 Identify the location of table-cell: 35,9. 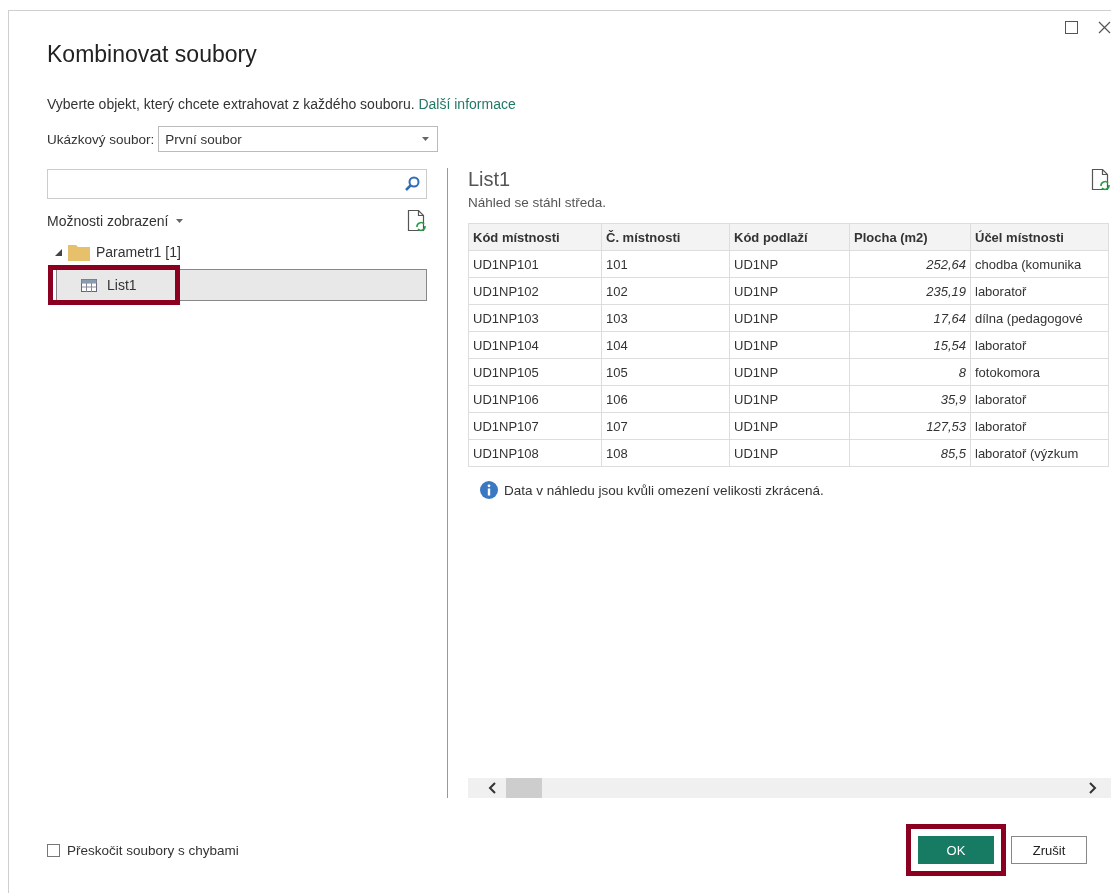
(910, 399).